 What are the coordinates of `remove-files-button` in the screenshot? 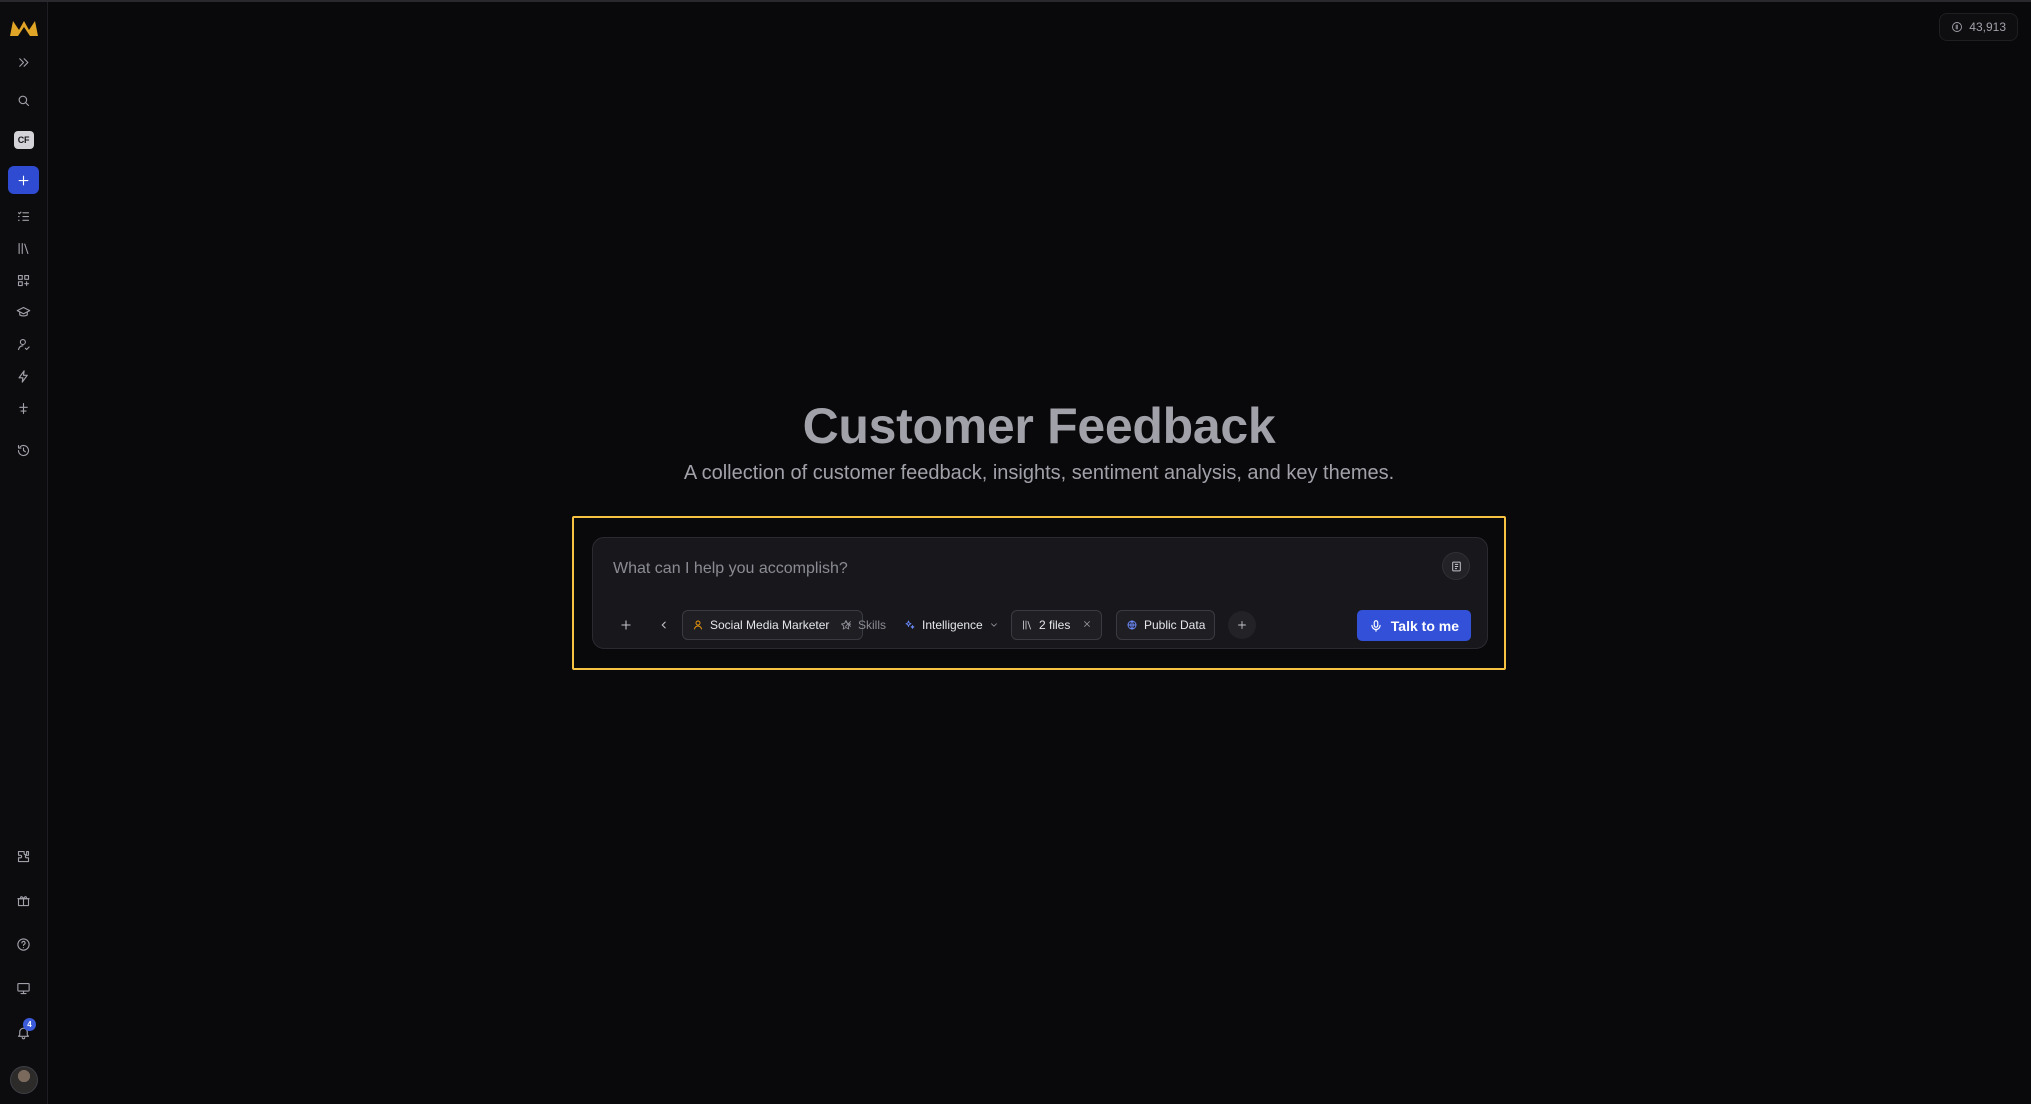 It's located at (1087, 625).